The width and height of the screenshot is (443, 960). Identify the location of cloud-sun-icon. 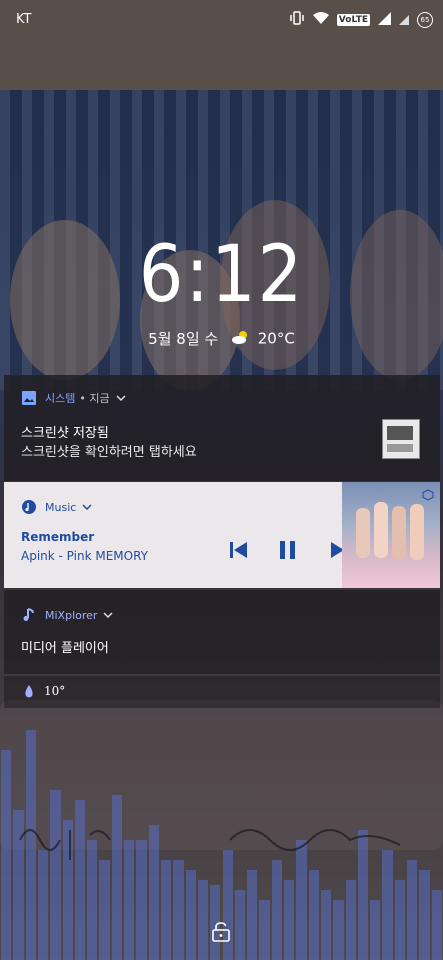
(242, 339).